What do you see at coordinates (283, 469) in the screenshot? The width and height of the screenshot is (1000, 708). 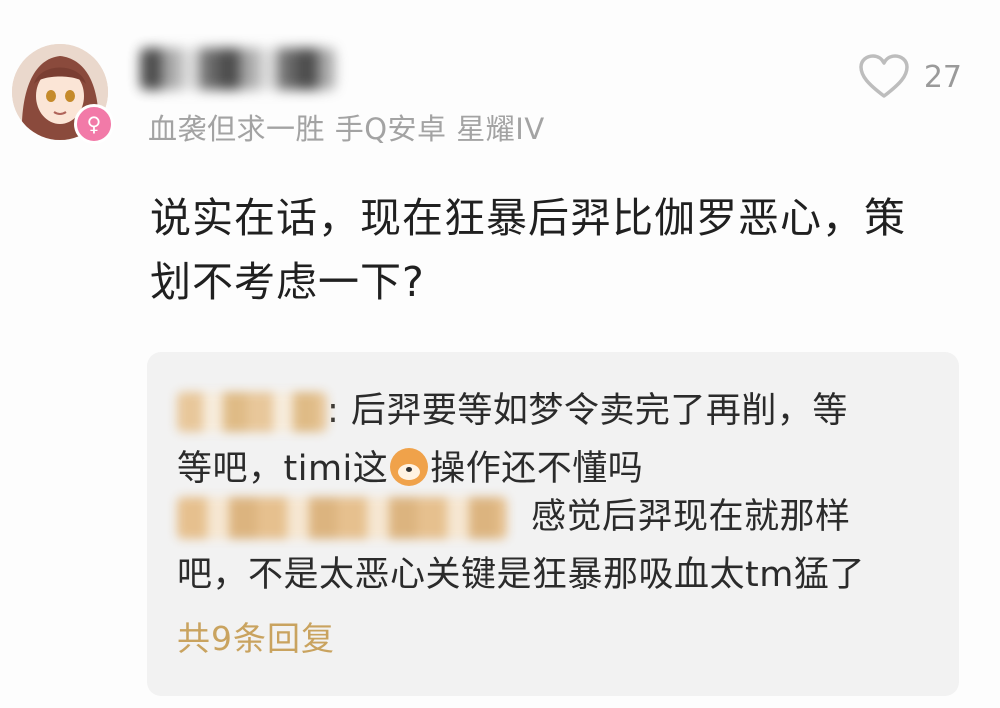 I see `reply-text: 等吧，timi这` at bounding box center [283, 469].